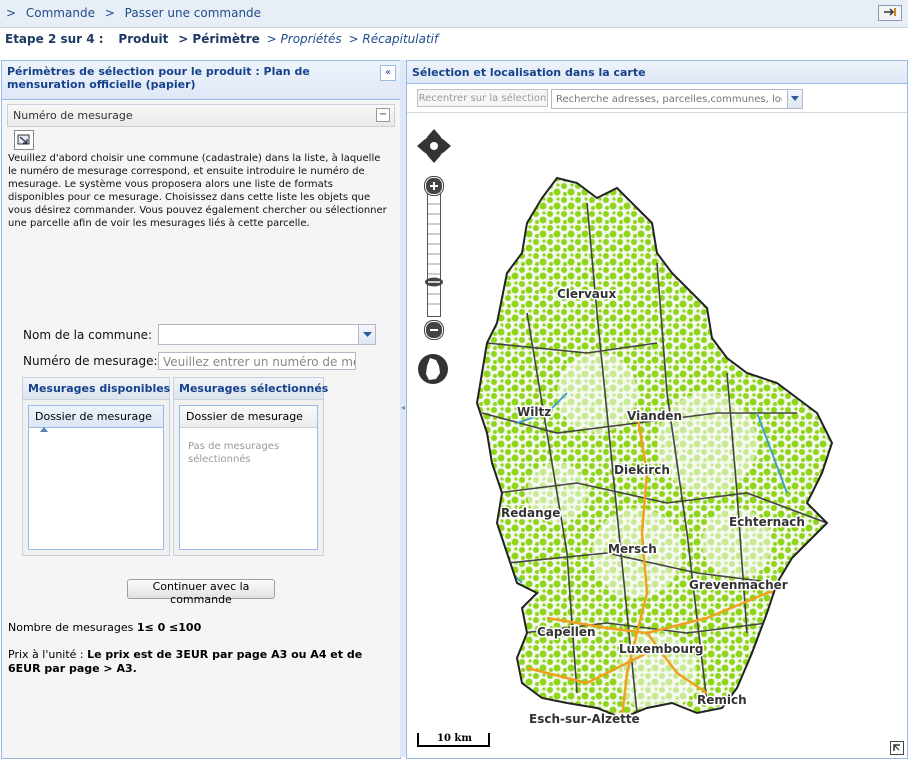  What do you see at coordinates (388, 73) in the screenshot?
I see `collapse-button: «` at bounding box center [388, 73].